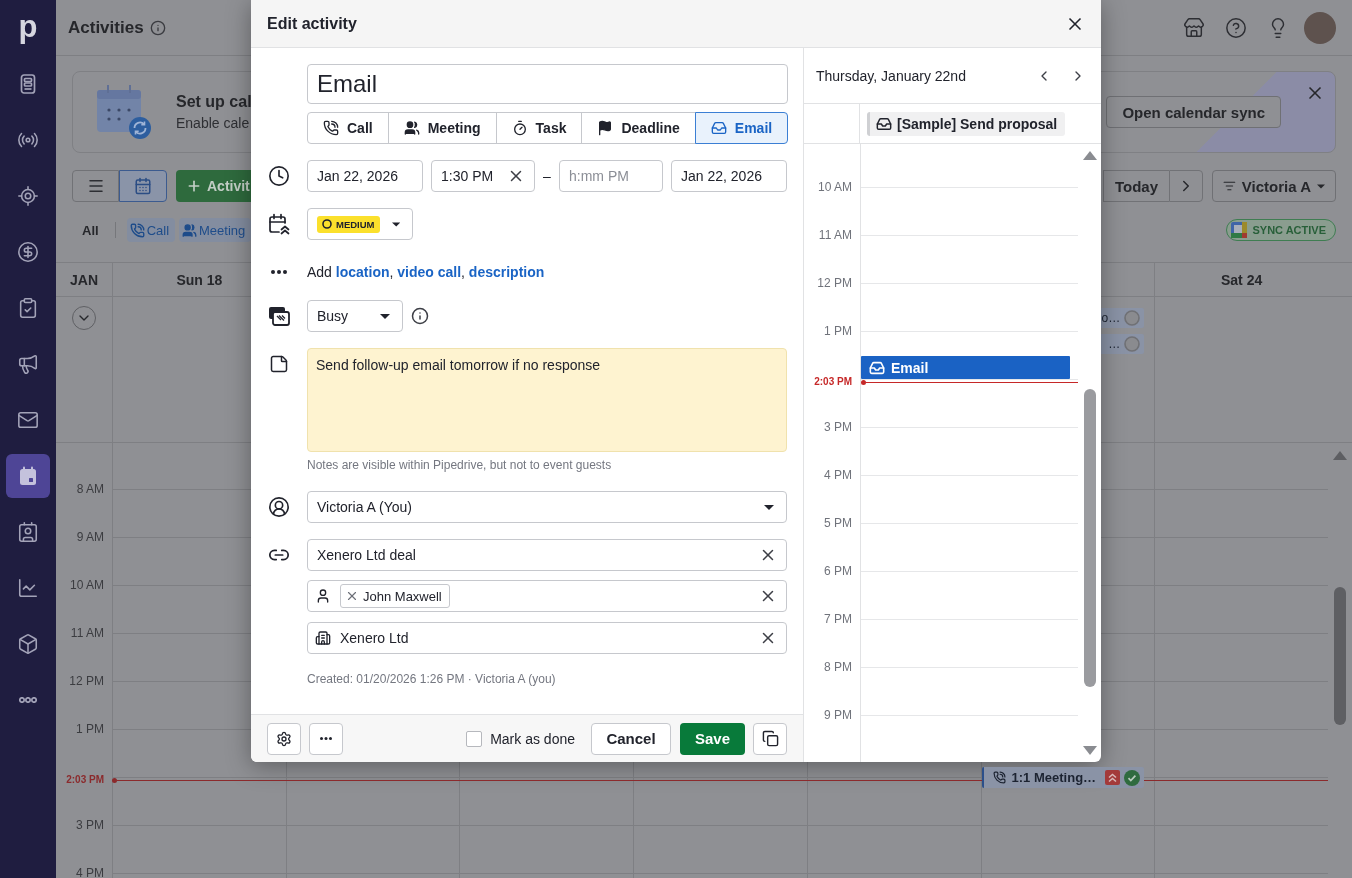 This screenshot has width=1352, height=878. Describe the element at coordinates (838, 619) in the screenshot. I see `hour-label: 7 PM` at that location.